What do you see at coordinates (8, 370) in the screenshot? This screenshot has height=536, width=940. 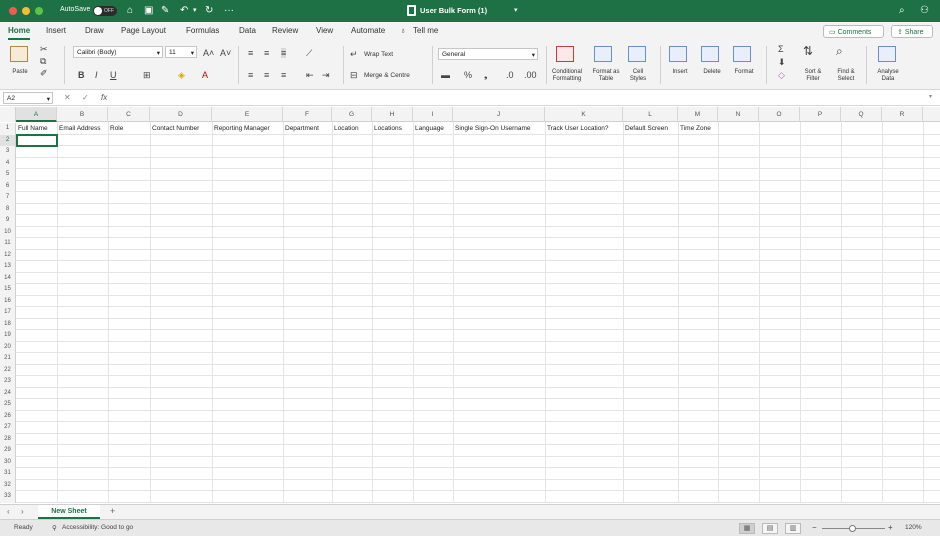 I see `row-header: 22` at bounding box center [8, 370].